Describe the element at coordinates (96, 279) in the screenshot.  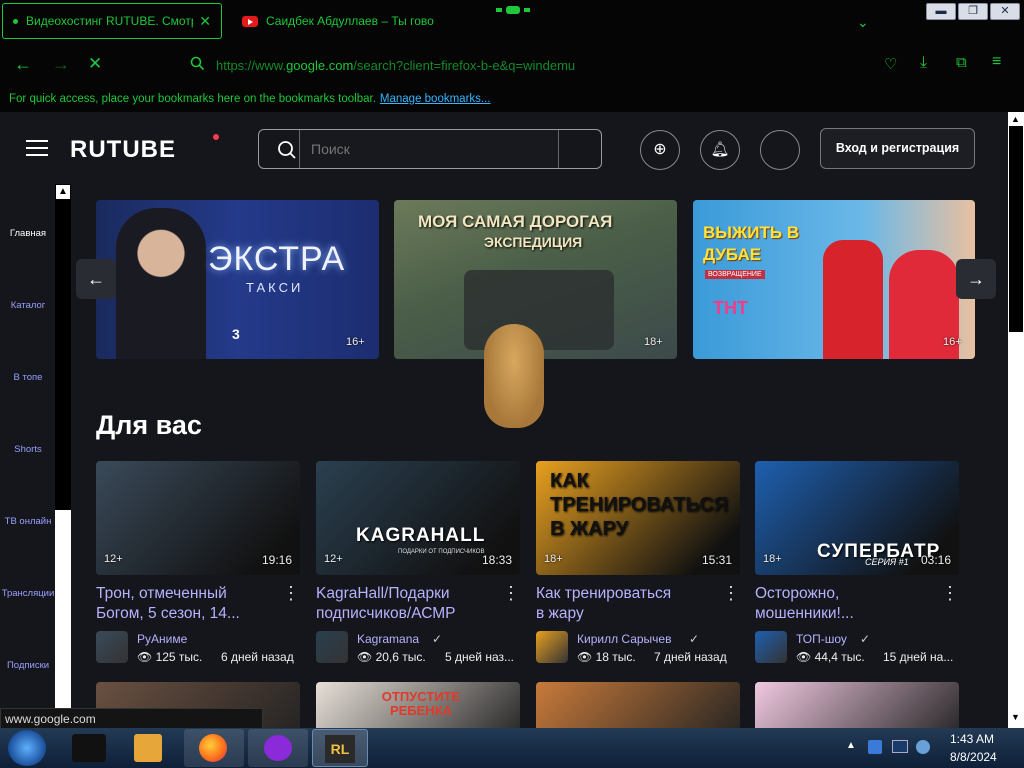
I see `carousel-prev-button: ←` at that location.